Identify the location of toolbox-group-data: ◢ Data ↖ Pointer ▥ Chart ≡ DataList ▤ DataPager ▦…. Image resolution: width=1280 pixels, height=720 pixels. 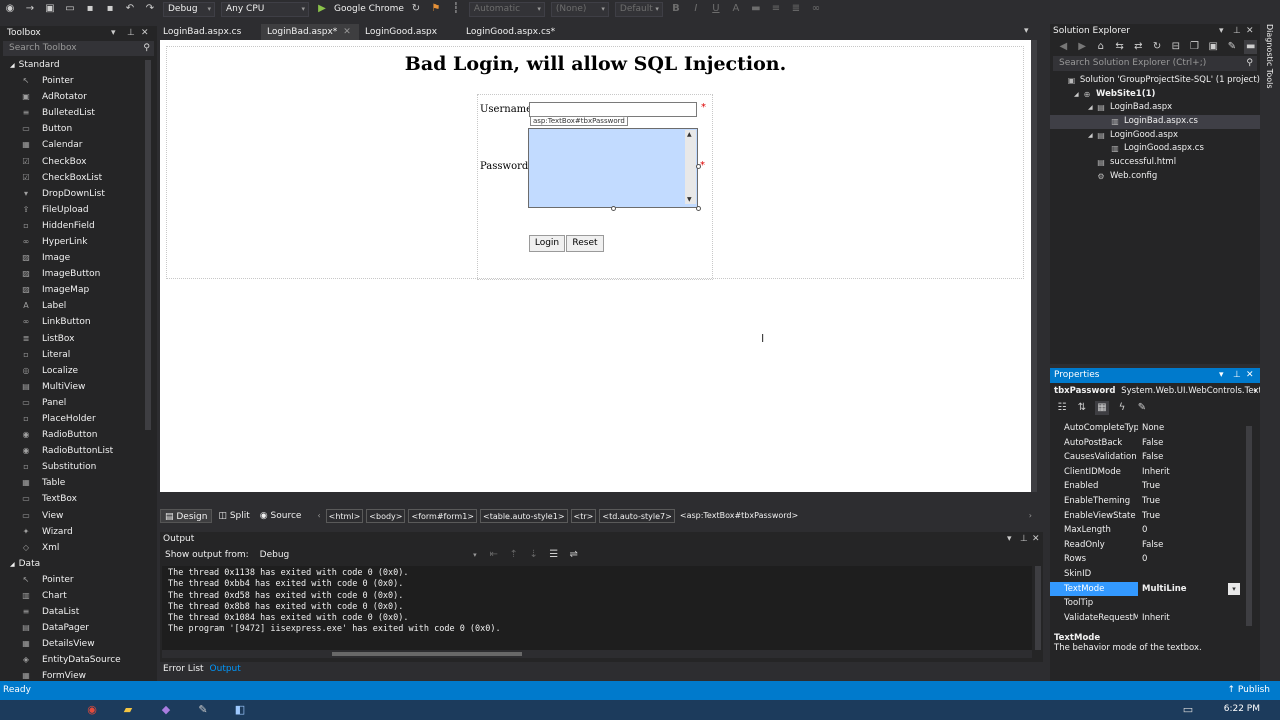
(78, 620).